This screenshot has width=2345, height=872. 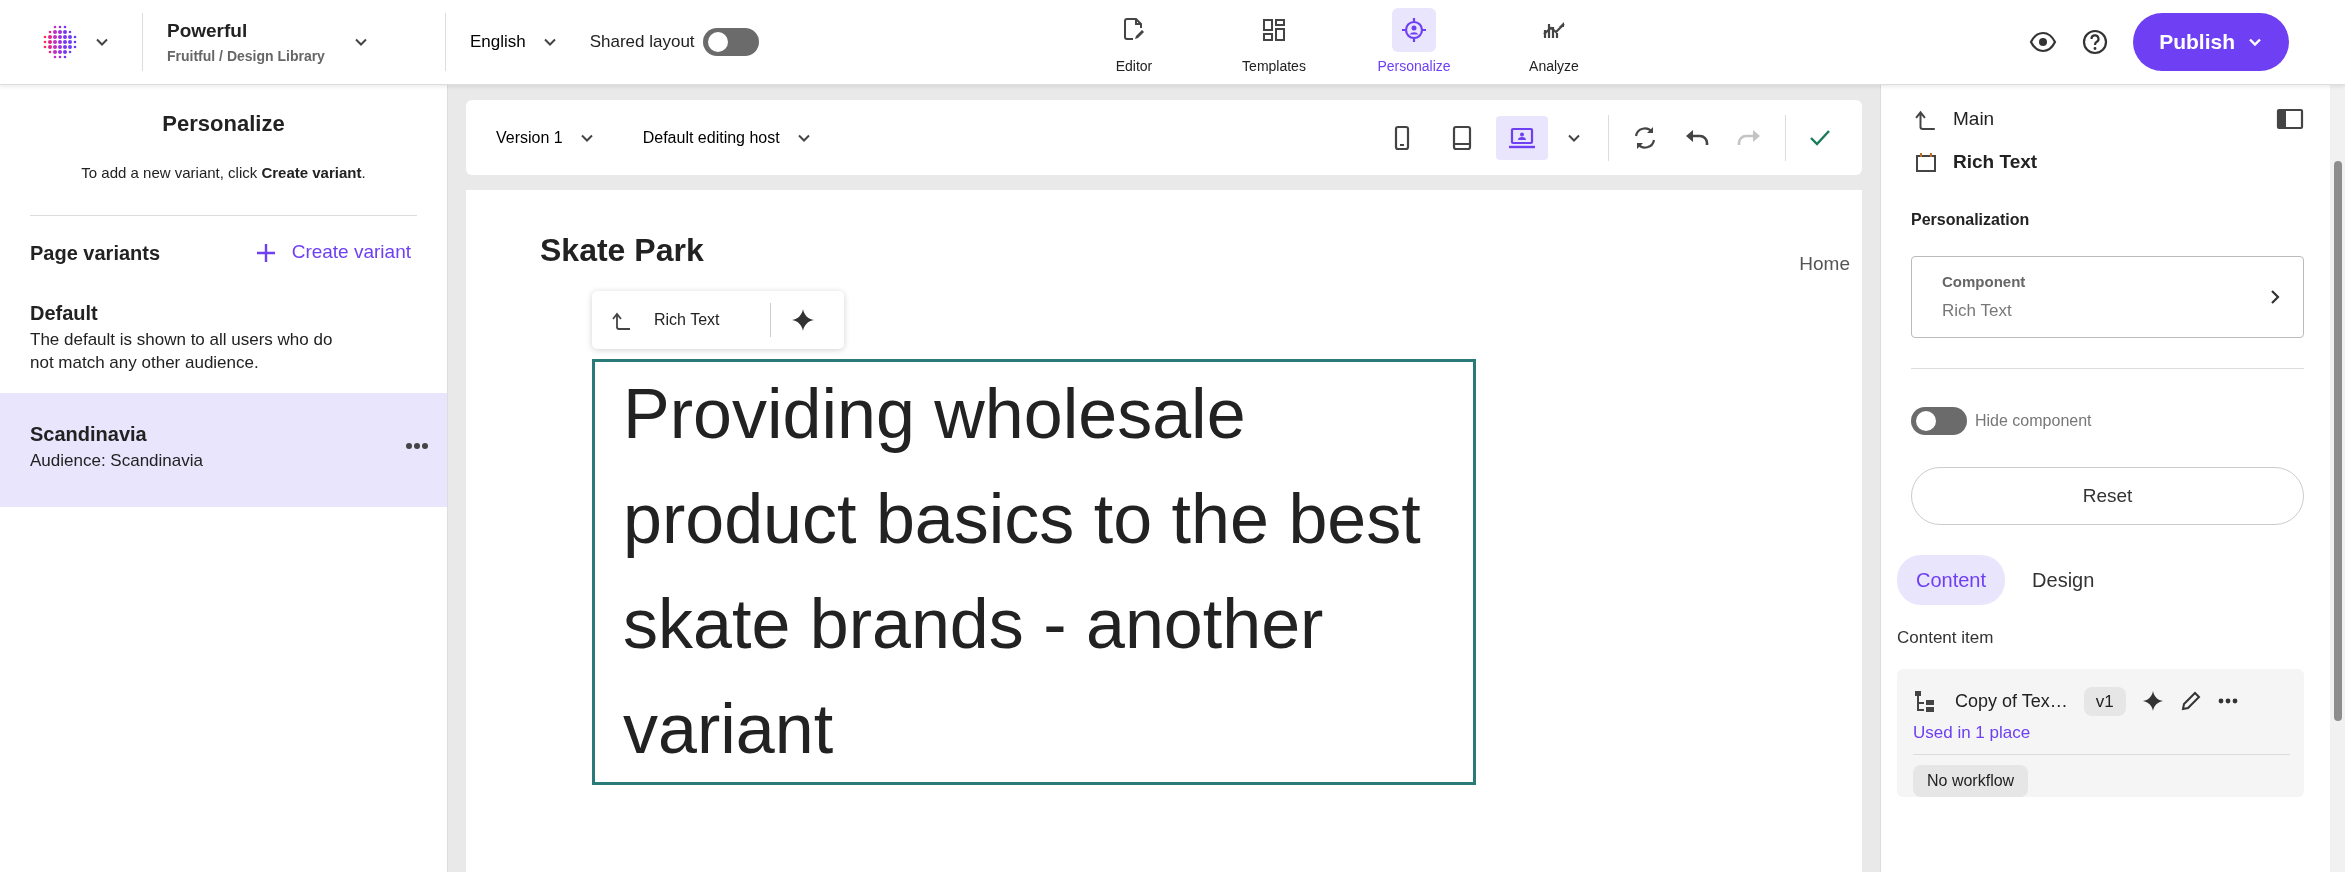 I want to click on panel-tab: Content, so click(x=1951, y=580).